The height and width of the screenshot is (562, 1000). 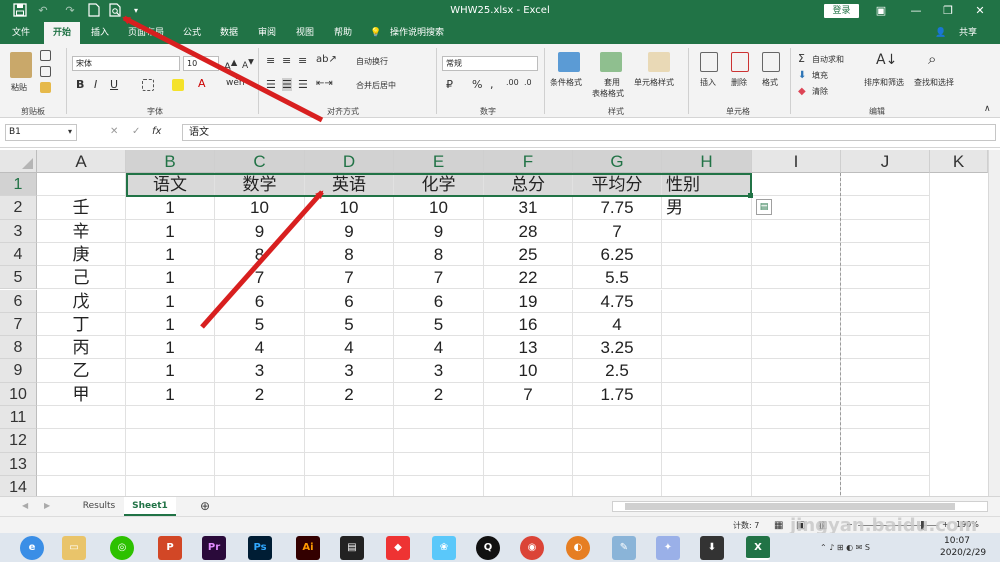 I want to click on annotation-arrows, so click(x=223, y=172).